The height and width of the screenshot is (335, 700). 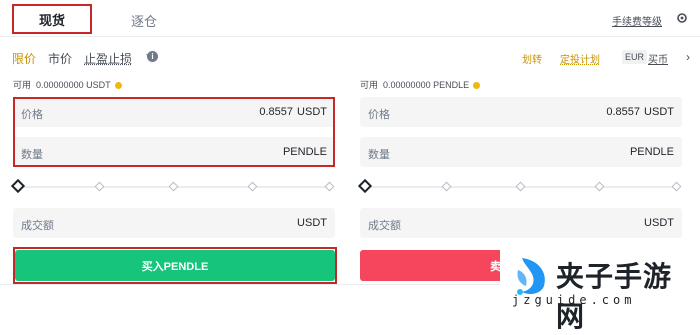 I want to click on buy-total-input: 成交额 USDT, so click(x=174, y=223).